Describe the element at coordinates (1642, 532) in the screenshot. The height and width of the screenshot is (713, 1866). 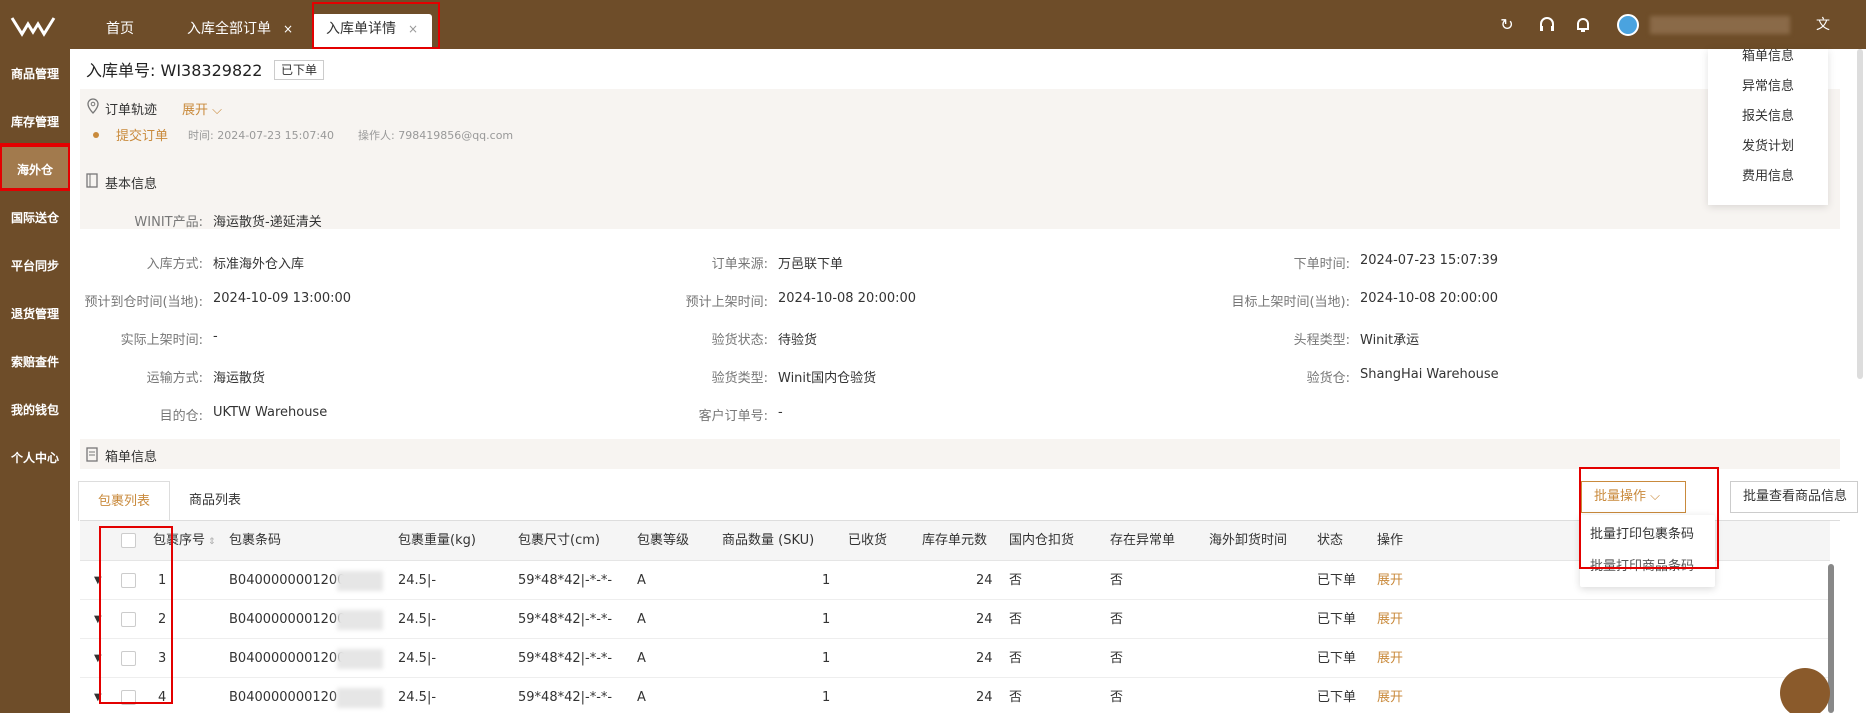
I see `menu-print-package-barcode: 批量打印包裹条码` at that location.